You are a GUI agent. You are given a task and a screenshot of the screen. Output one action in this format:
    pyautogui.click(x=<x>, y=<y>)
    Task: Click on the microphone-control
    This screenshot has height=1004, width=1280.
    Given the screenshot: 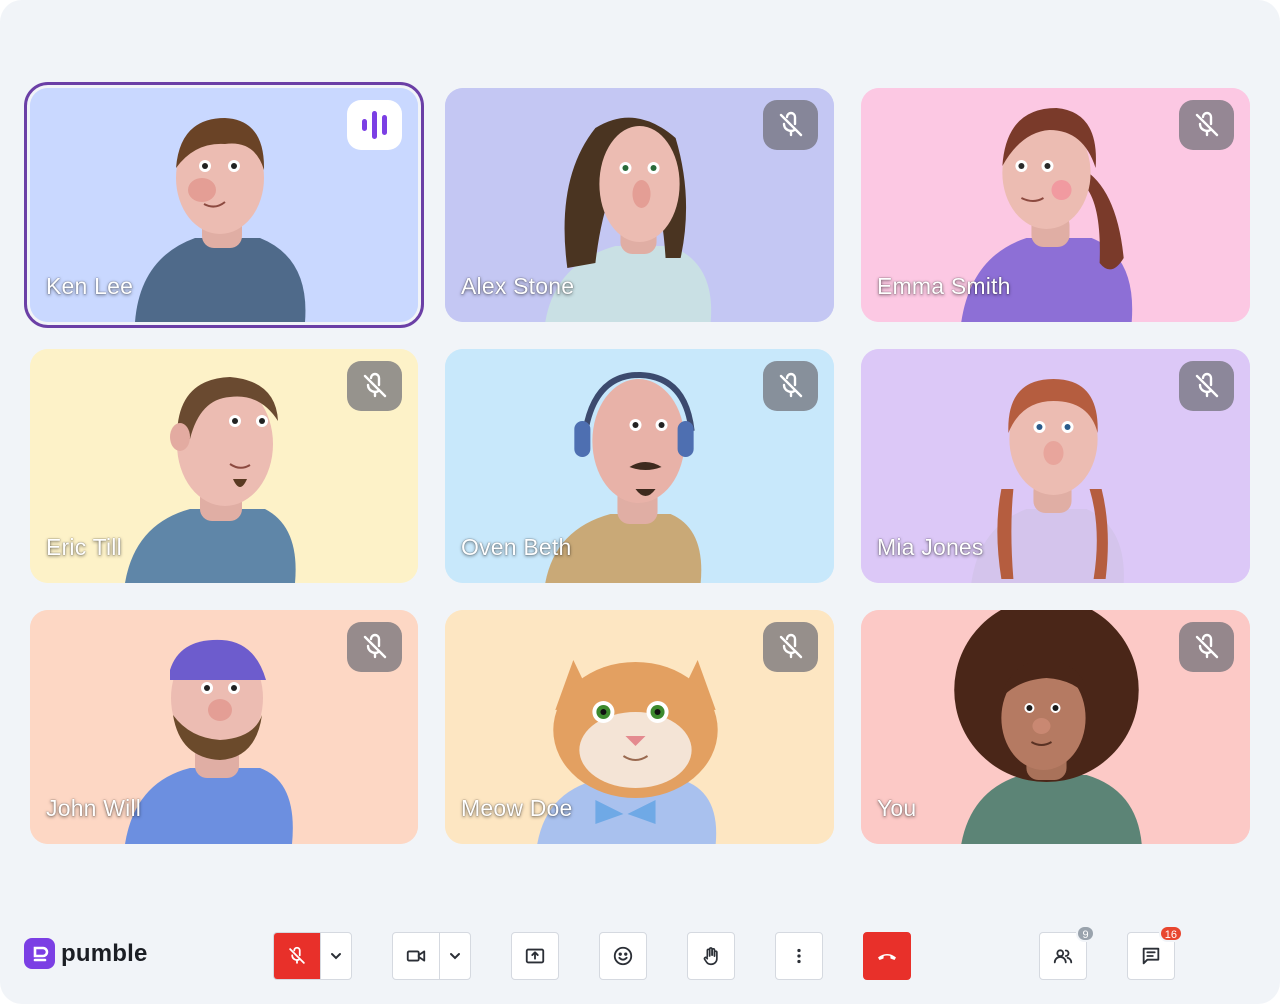 What is the action you would take?
    pyautogui.click(x=312, y=956)
    